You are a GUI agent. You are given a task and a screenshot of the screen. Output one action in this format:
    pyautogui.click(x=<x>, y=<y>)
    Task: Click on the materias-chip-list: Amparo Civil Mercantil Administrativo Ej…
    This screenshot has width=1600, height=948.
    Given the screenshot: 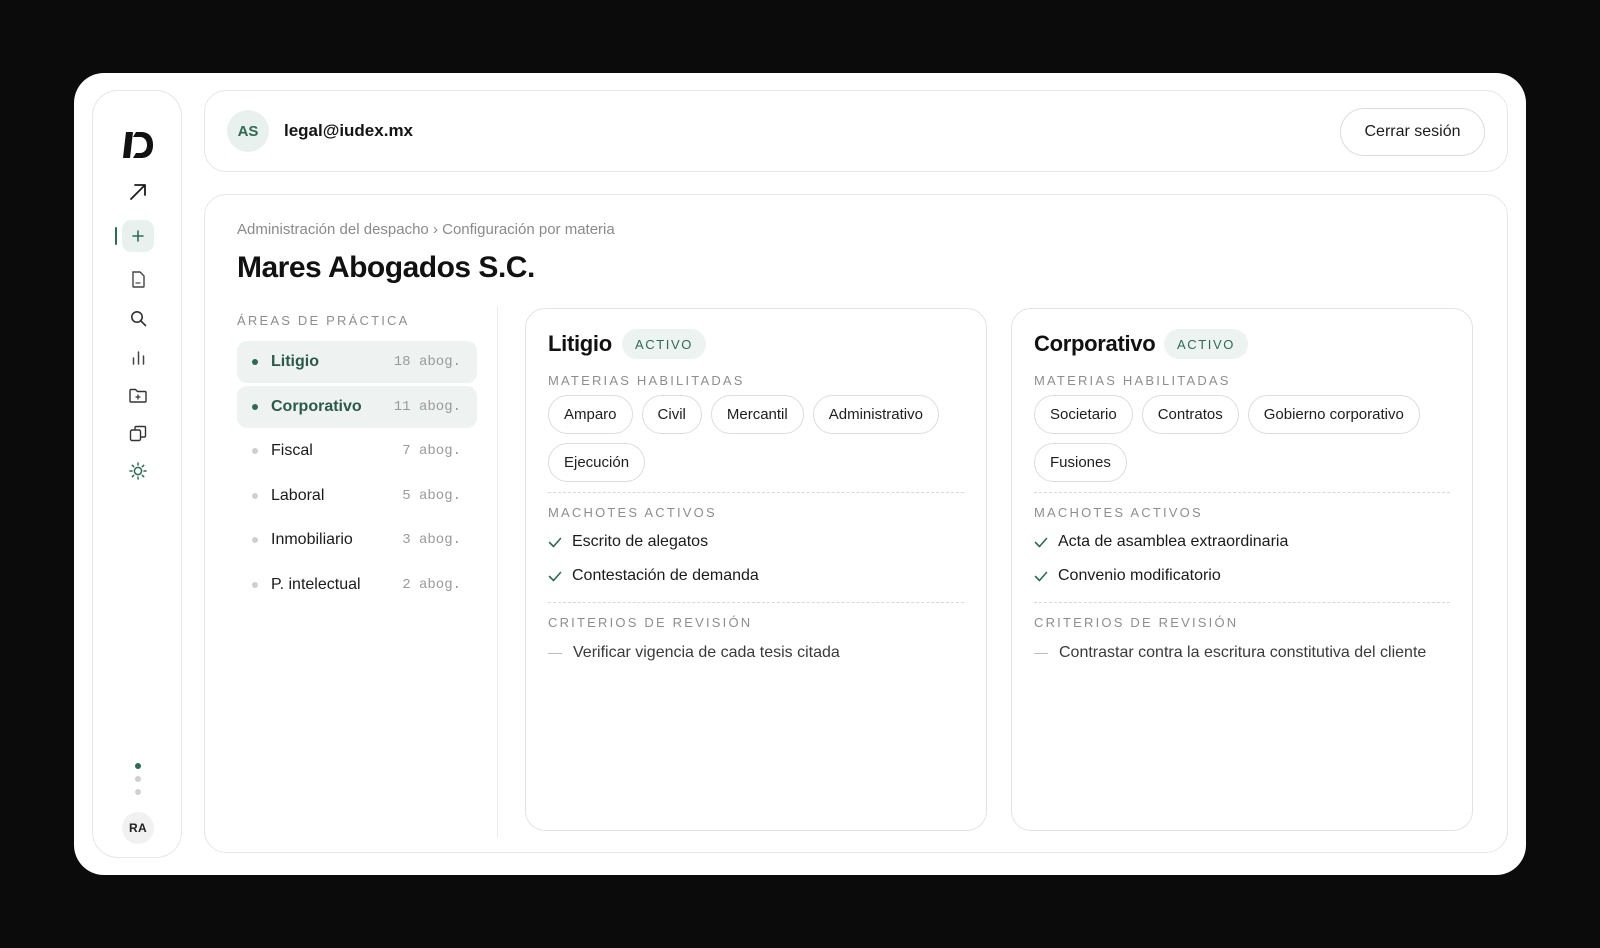 What is the action you would take?
    pyautogui.click(x=758, y=438)
    